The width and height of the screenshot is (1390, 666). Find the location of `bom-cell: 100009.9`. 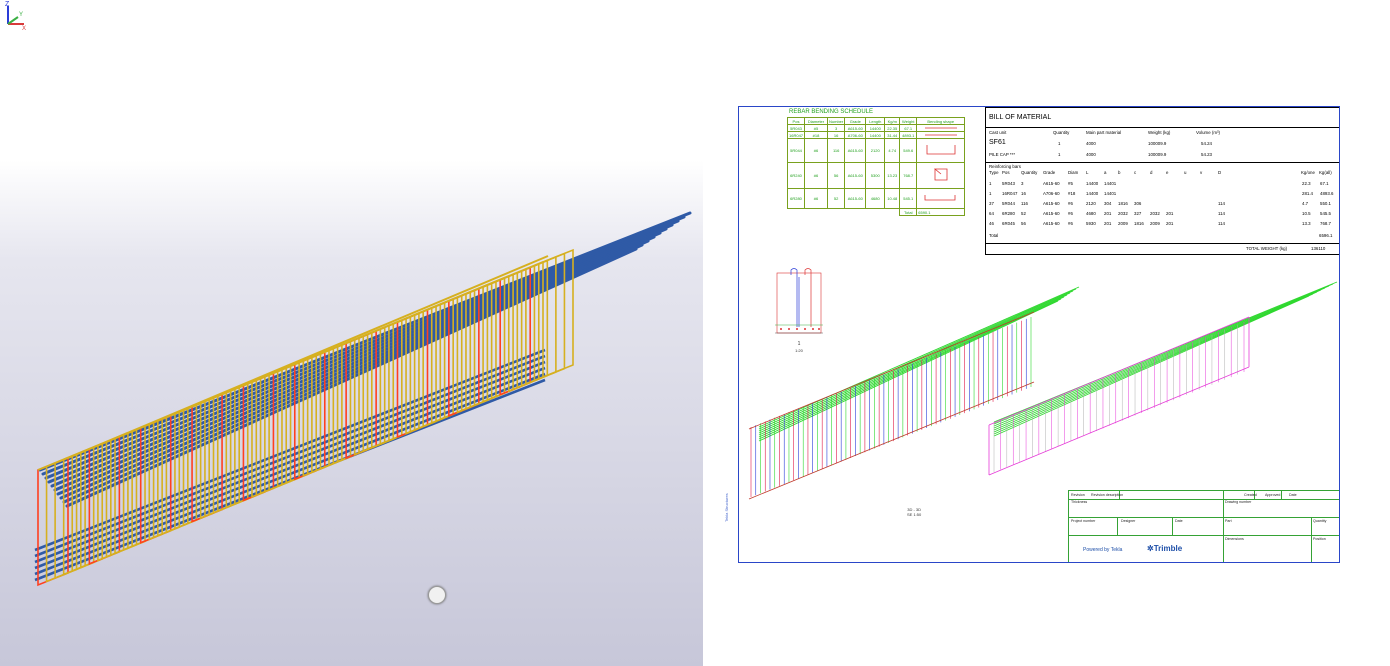

bom-cell: 100009.9 is located at coordinates (1157, 154).